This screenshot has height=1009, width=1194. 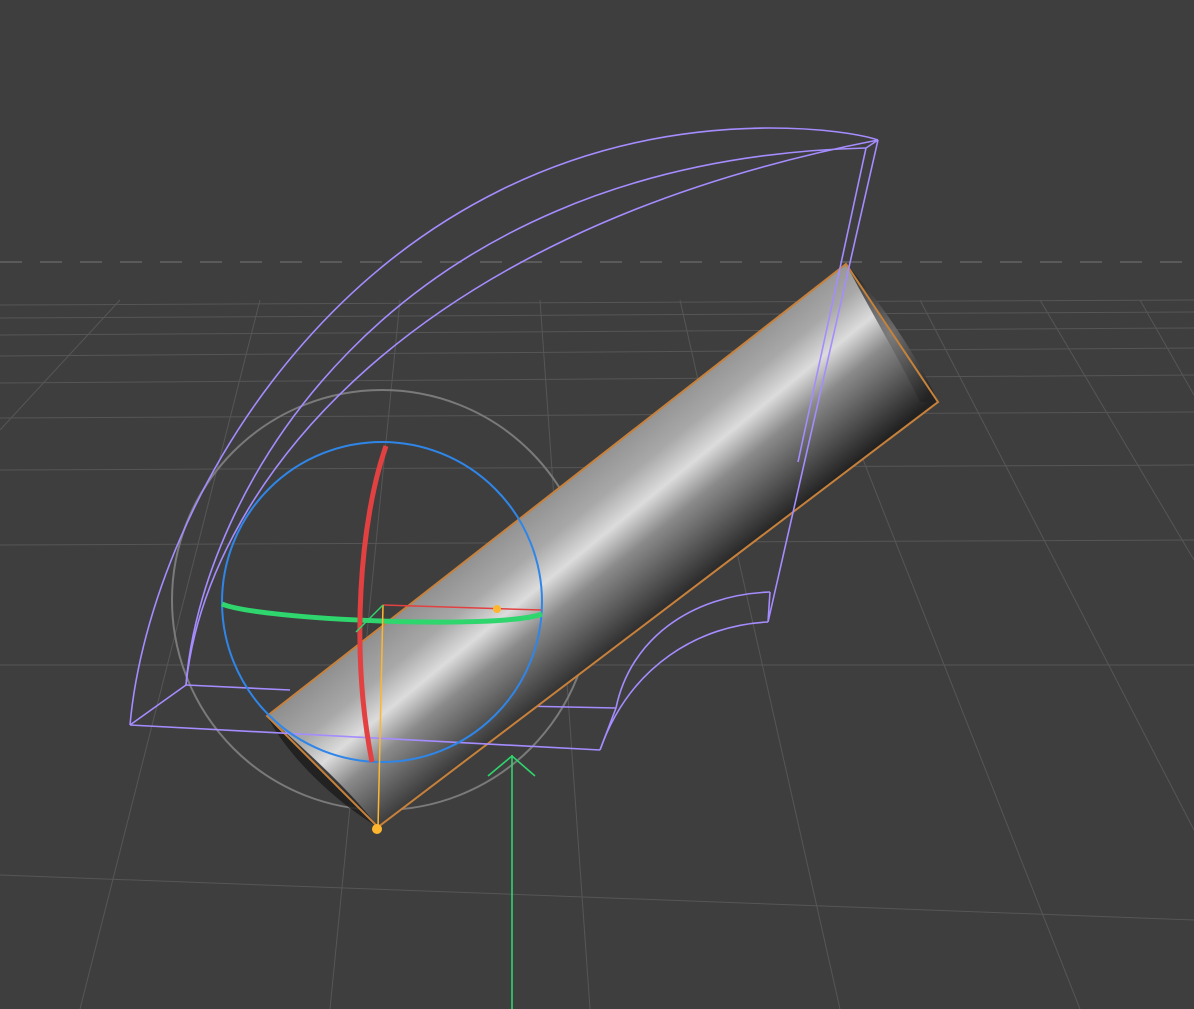 What do you see at coordinates (511, 881) in the screenshot?
I see `world-y-axis-arrow` at bounding box center [511, 881].